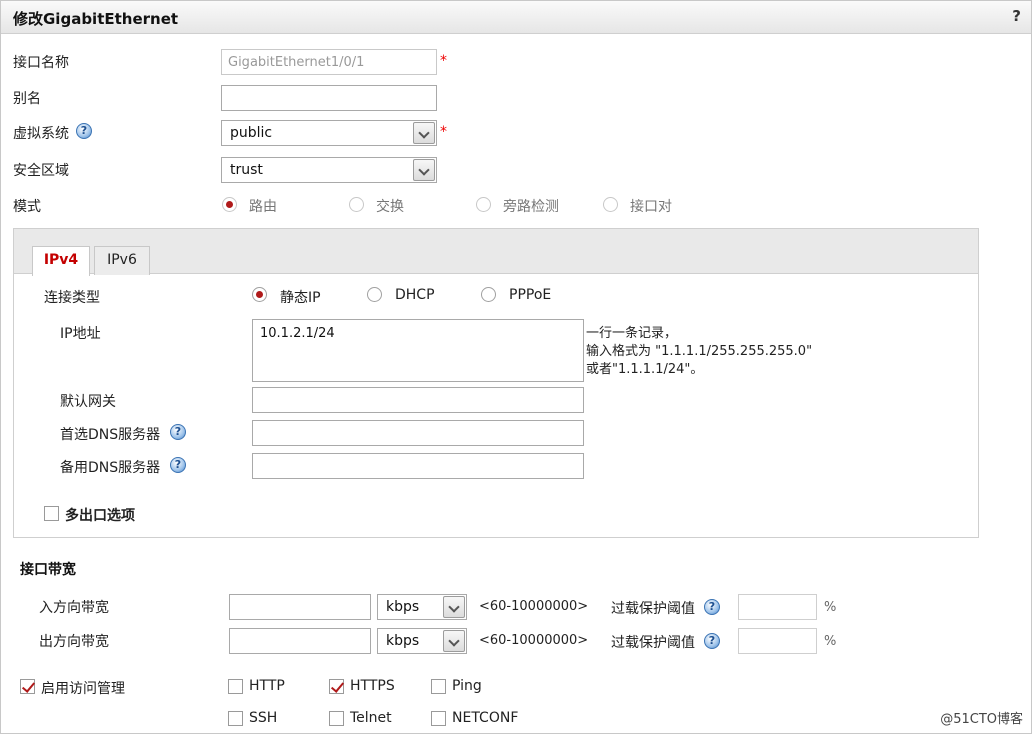 Image resolution: width=1032 pixels, height=734 pixels. What do you see at coordinates (251, 133) in the screenshot?
I see `vsys-value: public` at bounding box center [251, 133].